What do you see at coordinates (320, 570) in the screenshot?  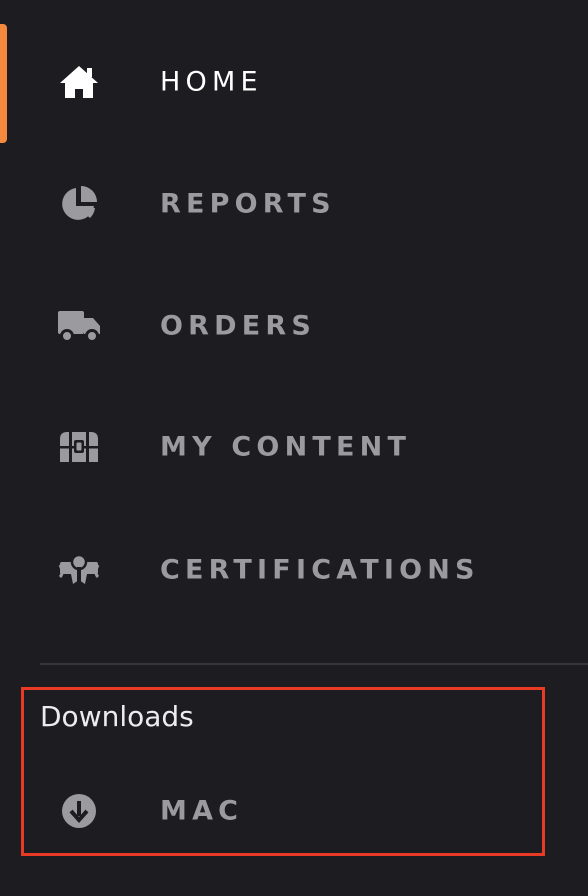 I see `nav-item-label: CERTIFICATIONS` at bounding box center [320, 570].